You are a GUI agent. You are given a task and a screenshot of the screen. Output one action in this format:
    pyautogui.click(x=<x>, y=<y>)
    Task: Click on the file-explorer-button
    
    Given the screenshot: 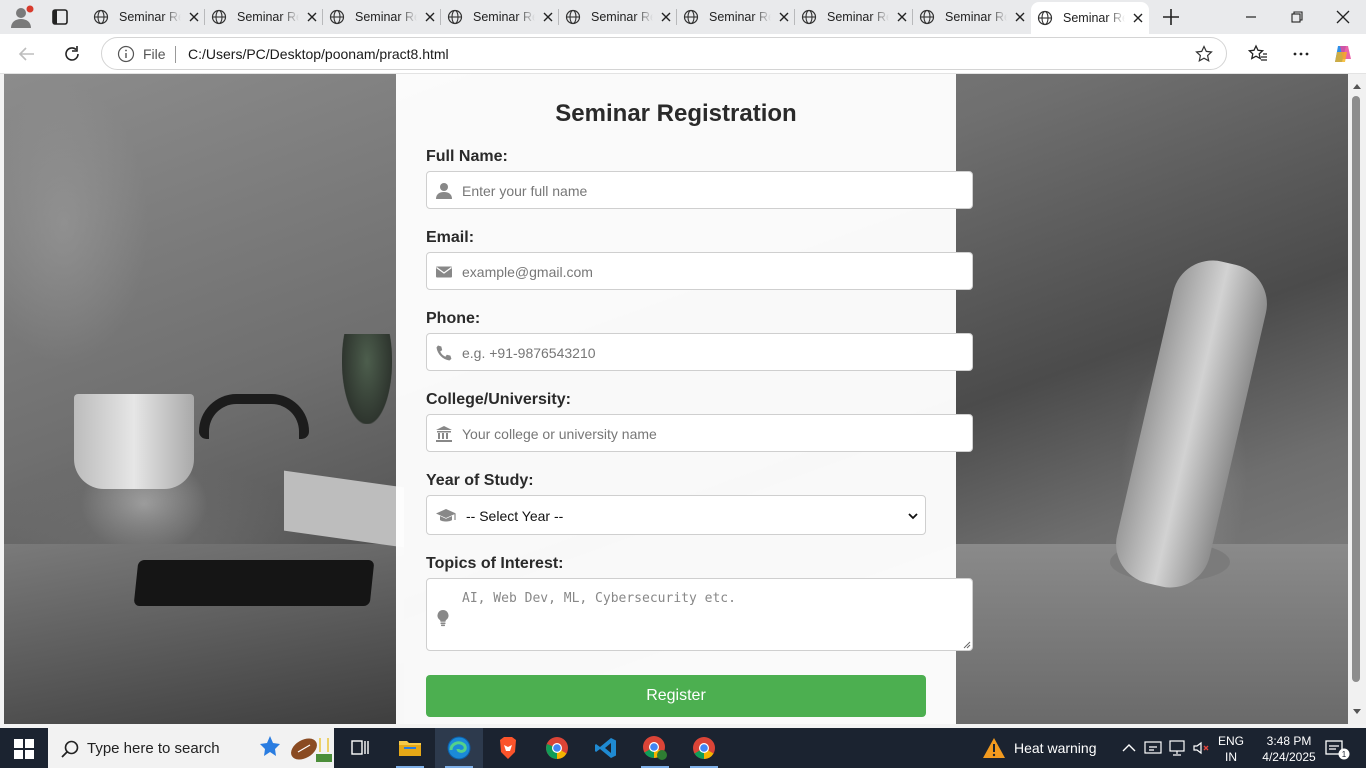 What is the action you would take?
    pyautogui.click(x=410, y=748)
    